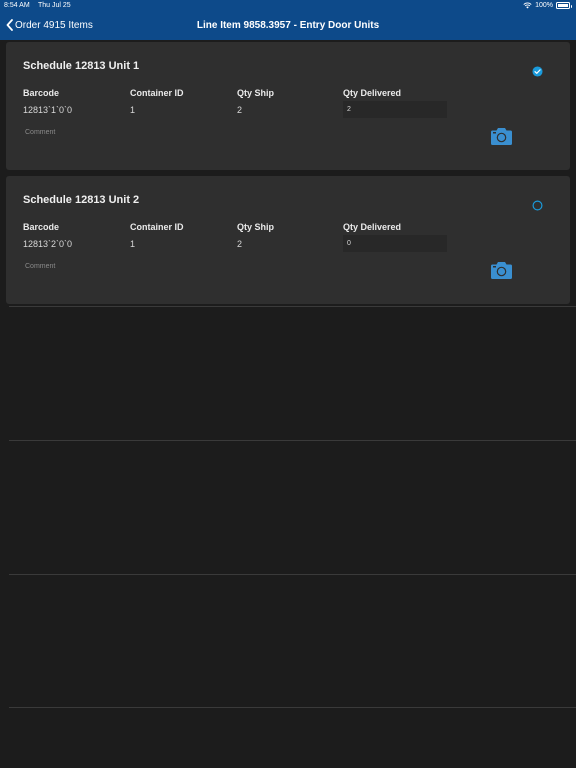  I want to click on status-time: 8:54 AM, so click(17, 5).